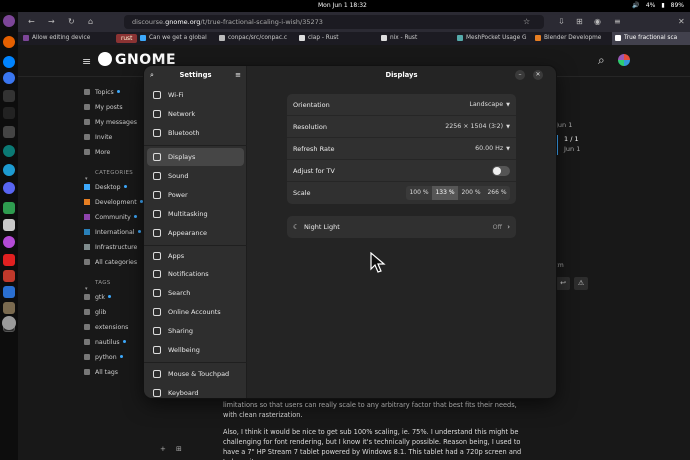  I want to click on sidebar-item-search: Search, so click(195, 293).